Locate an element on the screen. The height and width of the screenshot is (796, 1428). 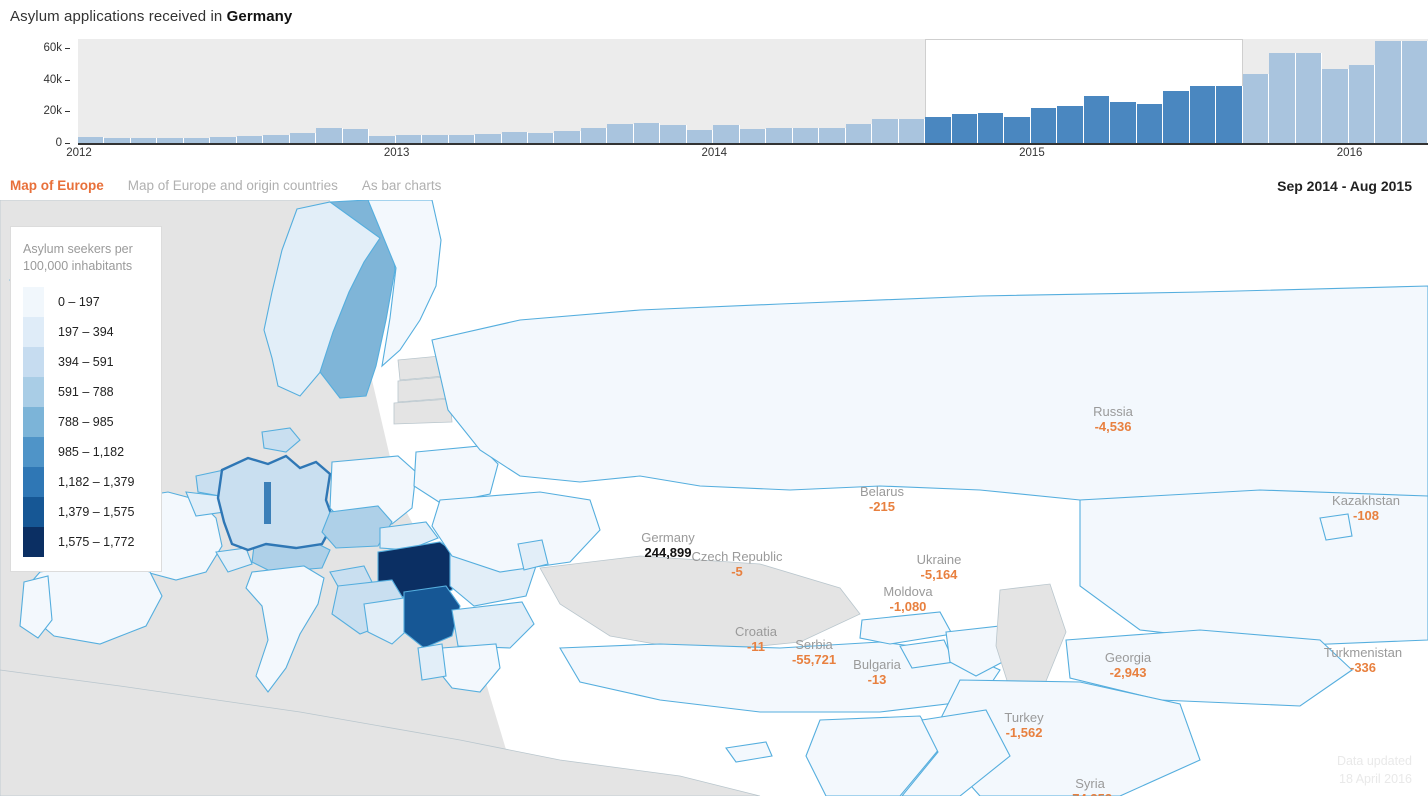
legend-bin: 0 – 197 is located at coordinates (87, 302).